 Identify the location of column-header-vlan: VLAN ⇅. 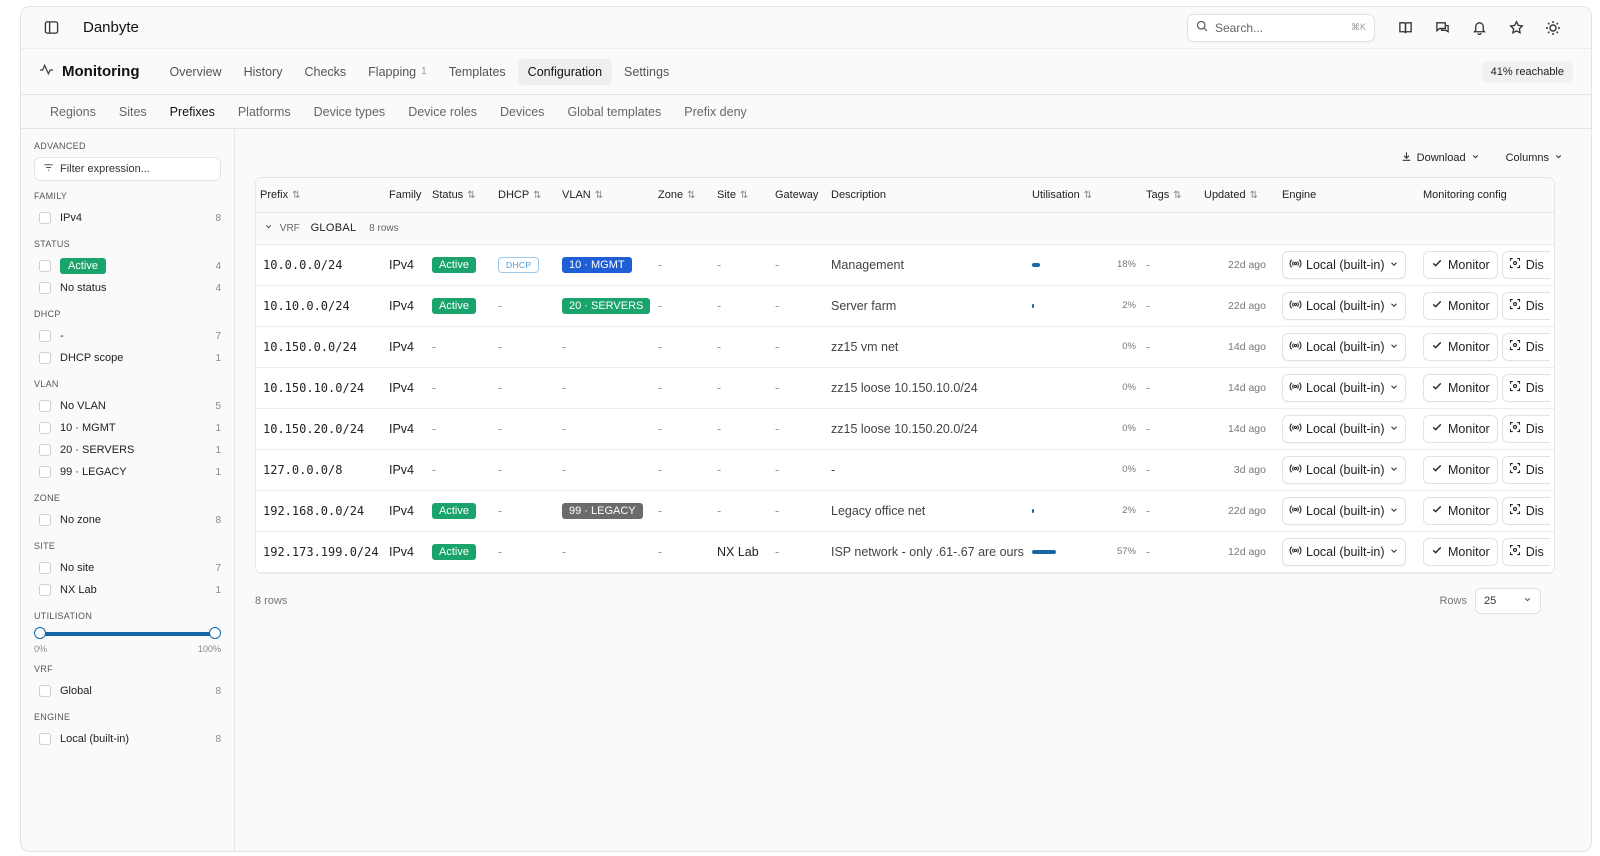
(606, 195).